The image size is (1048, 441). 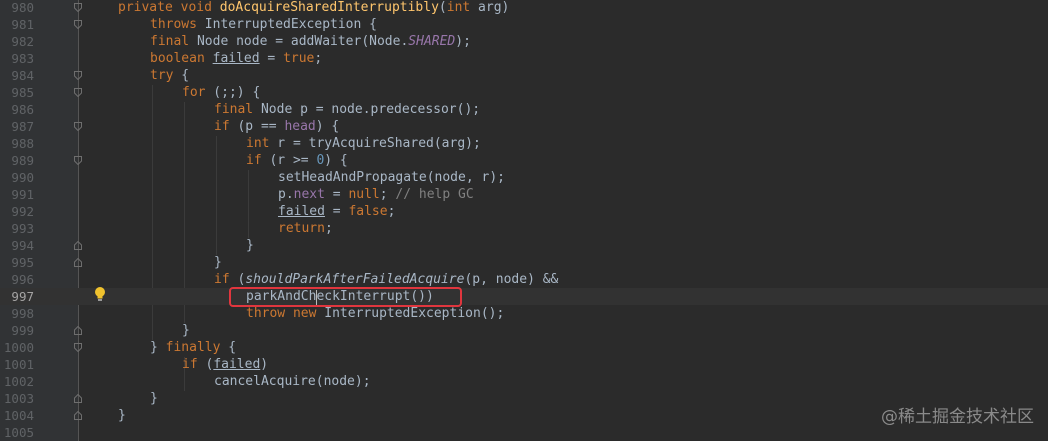 I want to click on code-text: p.next = null; // help GC, so click(x=376, y=194).